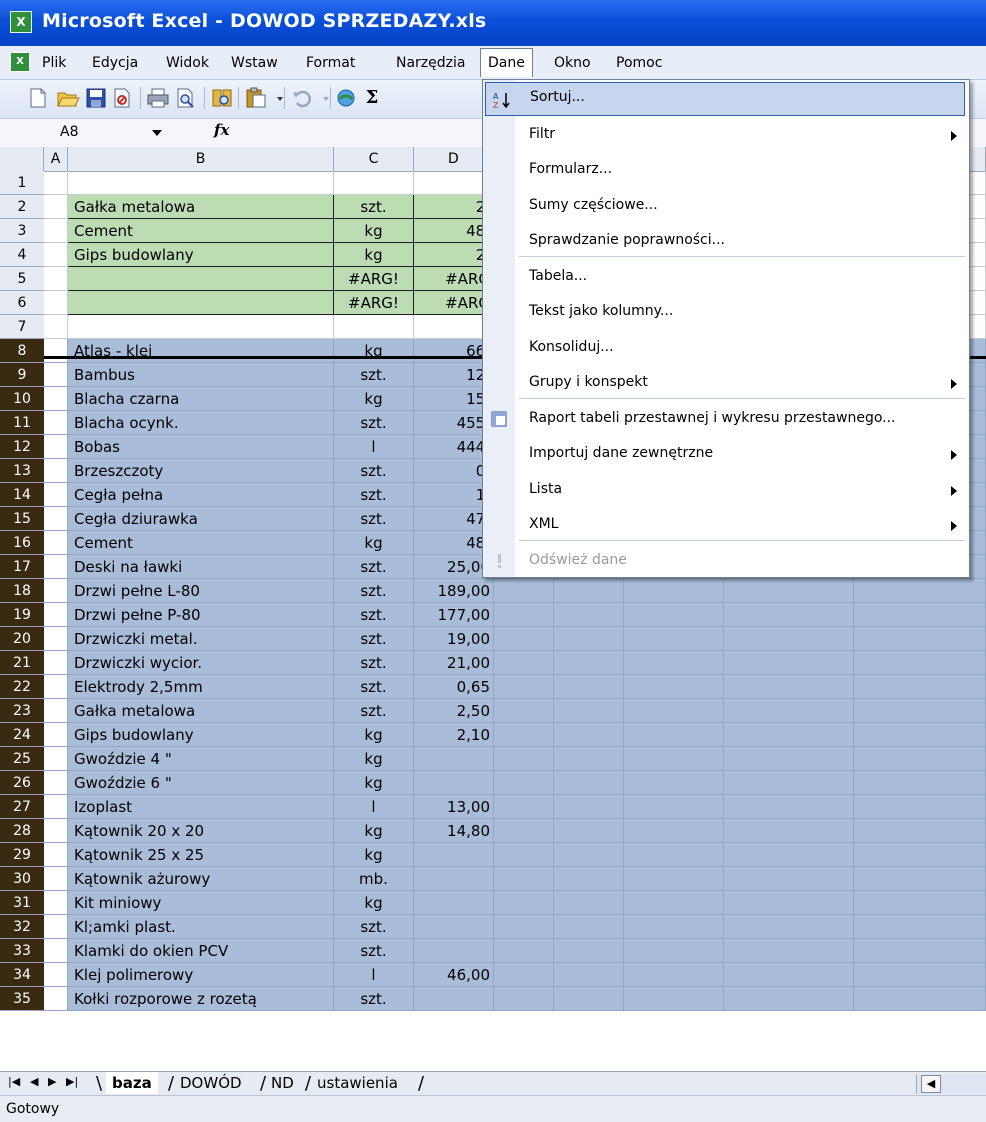 This screenshot has width=986, height=1122. What do you see at coordinates (201, 159) in the screenshot?
I see `column-header-b: B` at bounding box center [201, 159].